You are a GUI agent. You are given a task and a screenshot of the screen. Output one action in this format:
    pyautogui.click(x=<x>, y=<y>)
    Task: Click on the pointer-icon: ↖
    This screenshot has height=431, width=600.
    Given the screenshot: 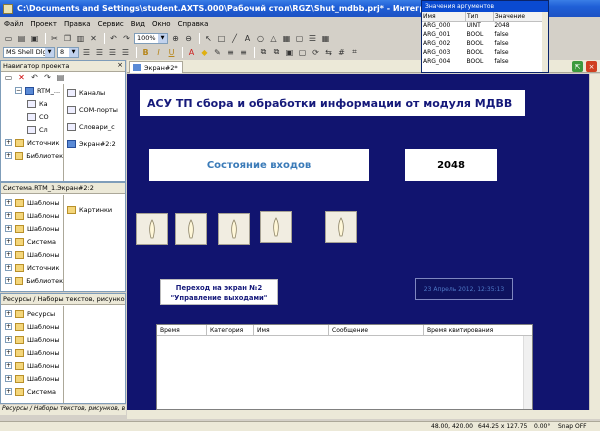 What is the action you would take?
    pyautogui.click(x=208, y=38)
    